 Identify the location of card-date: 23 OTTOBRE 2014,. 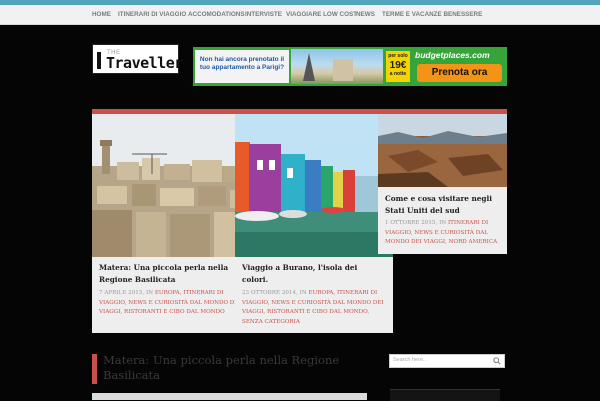
(270, 293).